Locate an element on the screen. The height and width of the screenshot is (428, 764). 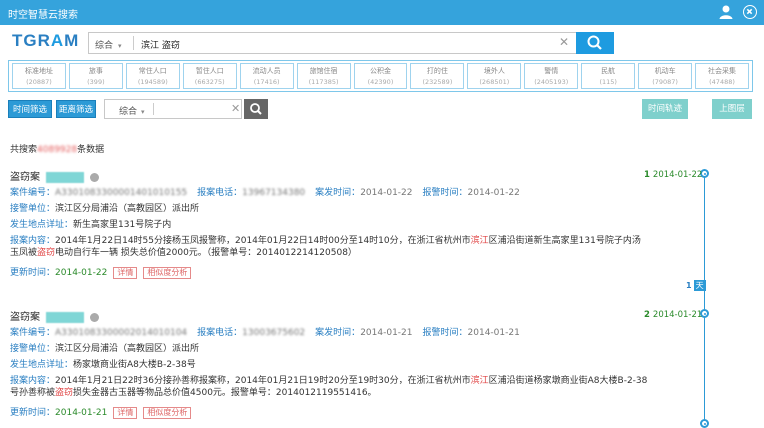
search-input: 滨江 盗窃 is located at coordinates (160, 44).